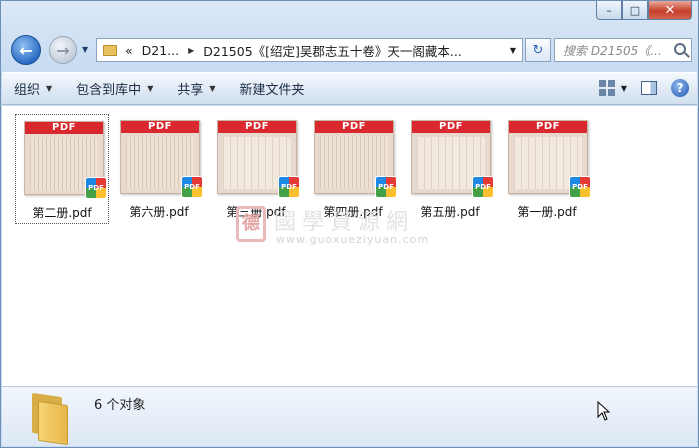  I want to click on address-bar: « D21... ▶ D21505《[绍定]吴郡志五十卷》天一阁藏本... ▼, so click(309, 50).